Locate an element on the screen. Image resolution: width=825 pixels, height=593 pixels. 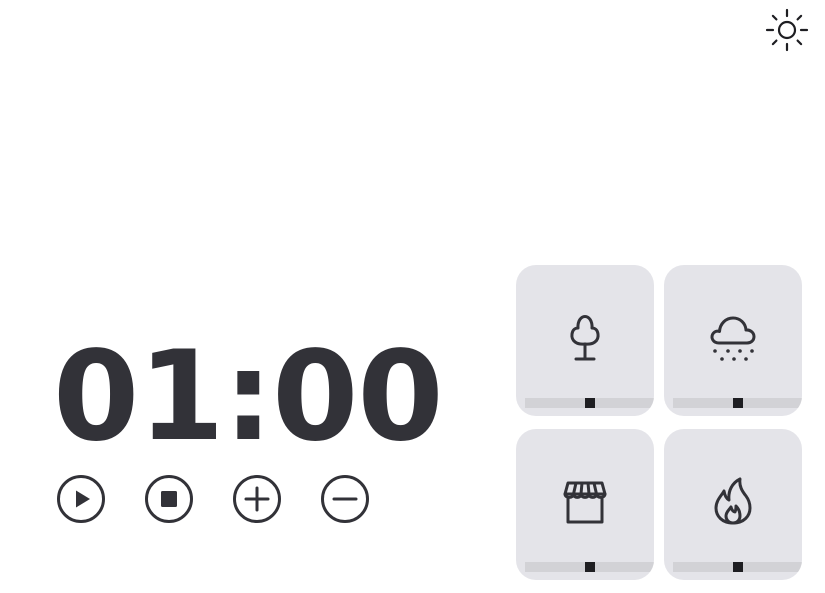
plus-icon is located at coordinates (257, 499).